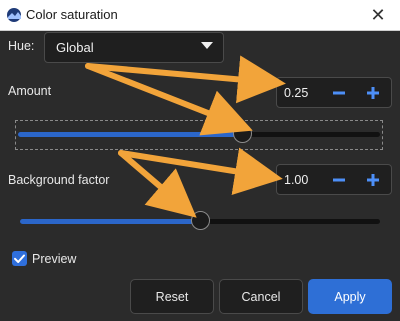 This screenshot has width=400, height=321. Describe the element at coordinates (296, 93) in the screenshot. I see `amount-value: 0.25` at that location.